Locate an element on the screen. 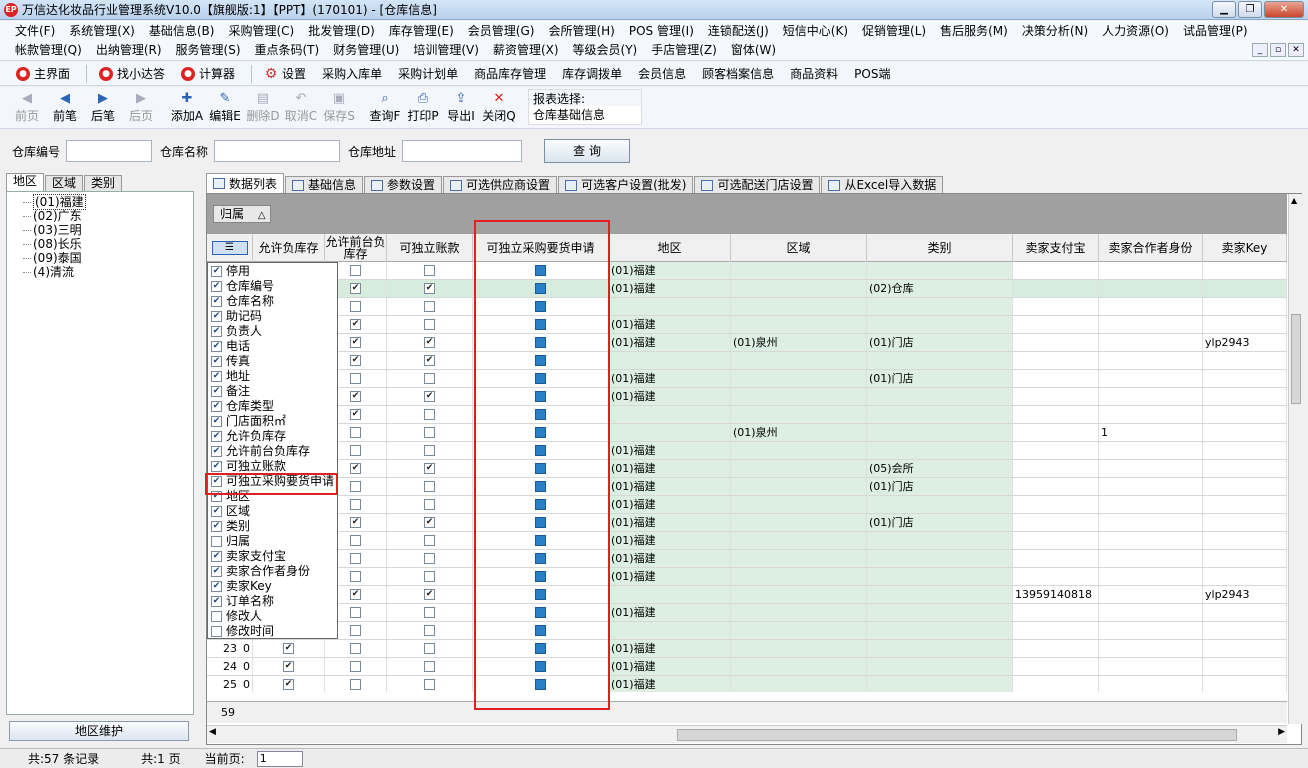 The image size is (1308, 768). toolbar-button-10: ⎙ 打印P is located at coordinates (423, 107).